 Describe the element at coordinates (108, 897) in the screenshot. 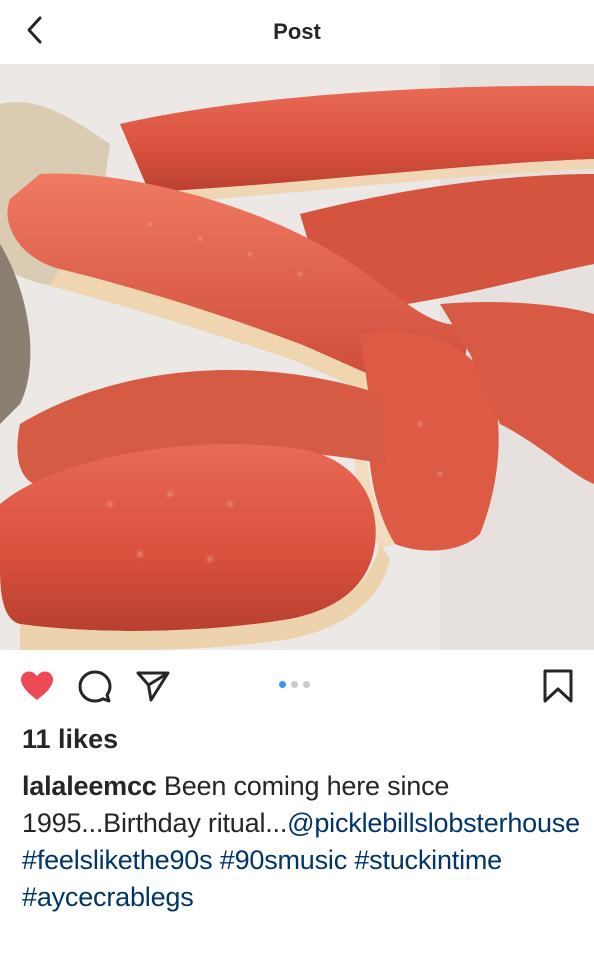

I see `hashtag-link: #aycecrablegs` at that location.